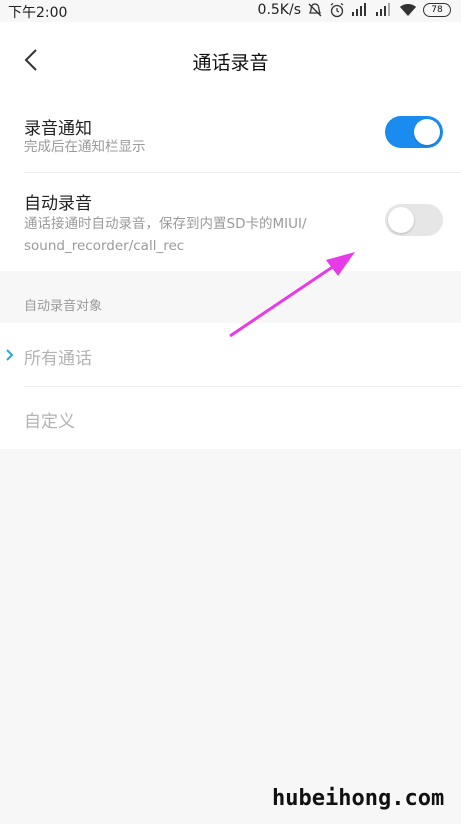 The image size is (461, 824). What do you see at coordinates (49, 422) in the screenshot?
I see `option-label: 自定义` at bounding box center [49, 422].